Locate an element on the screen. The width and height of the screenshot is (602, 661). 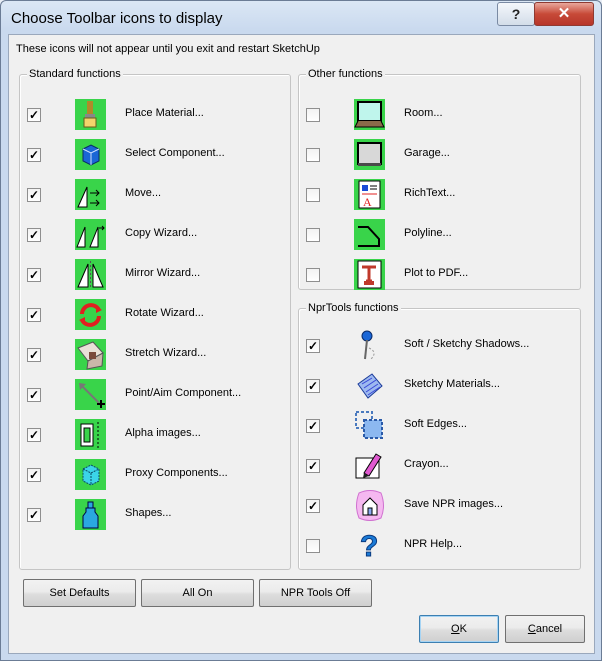
crayon-icon is located at coordinates (369, 465).